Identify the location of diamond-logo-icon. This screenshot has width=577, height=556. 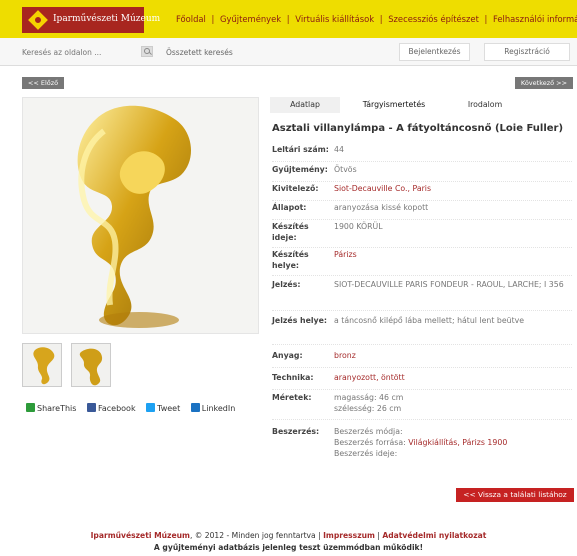
(38, 20).